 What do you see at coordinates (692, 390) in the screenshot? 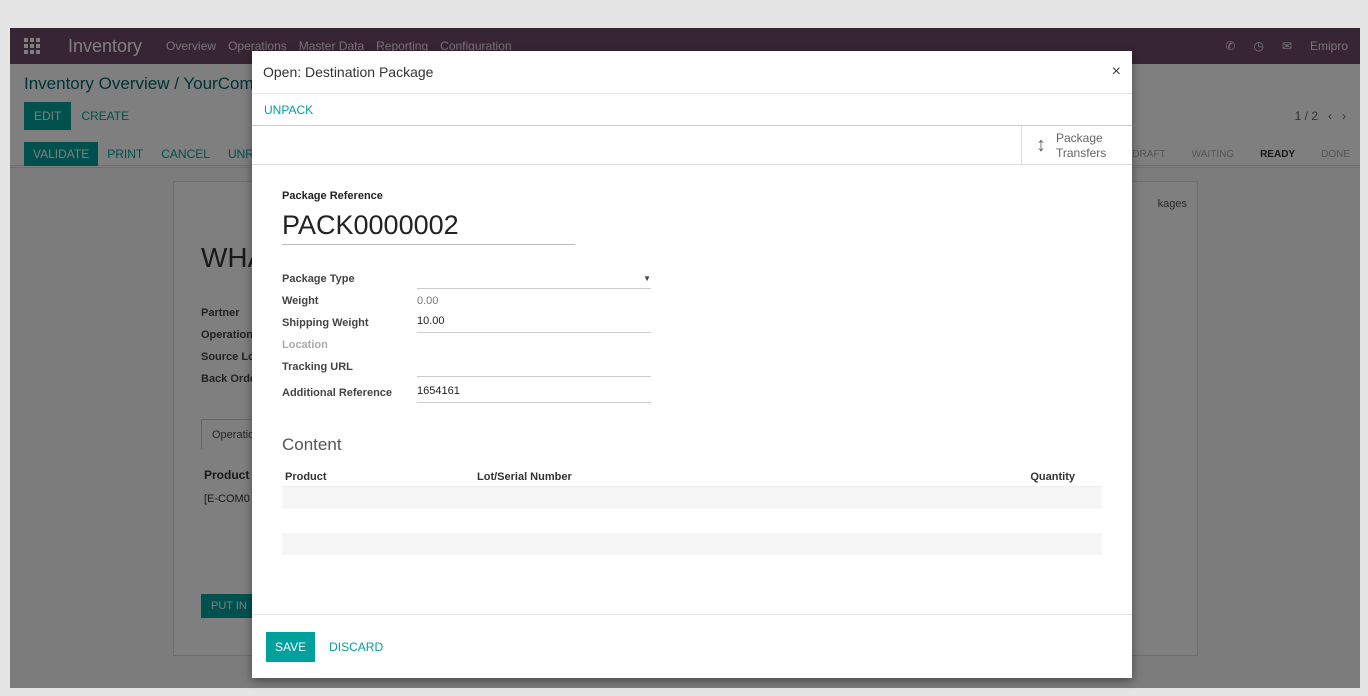
I see `additional-reference-row: Additional Reference 1654161` at bounding box center [692, 390].